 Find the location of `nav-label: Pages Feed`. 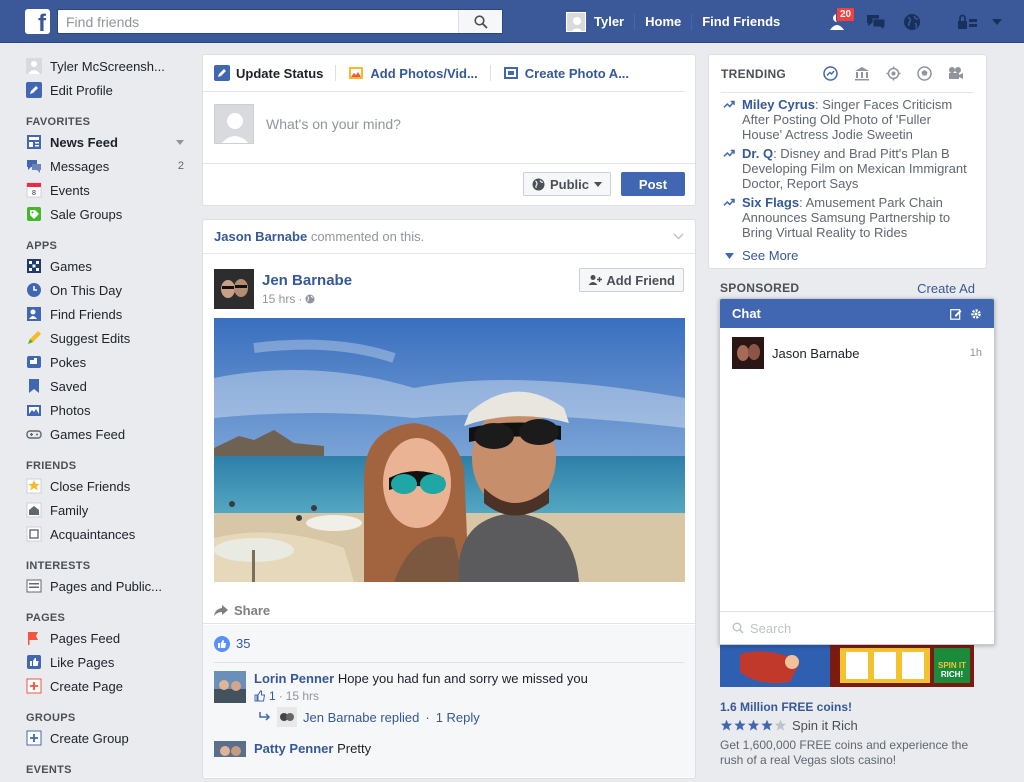

nav-label: Pages Feed is located at coordinates (85, 638).